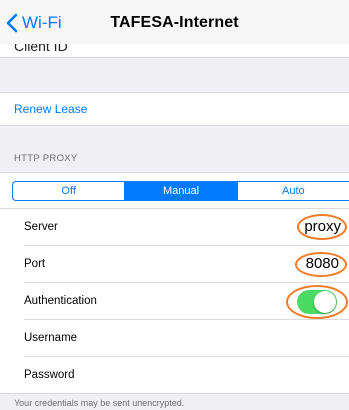 The height and width of the screenshot is (410, 349). What do you see at coordinates (41, 227) in the screenshot?
I see `server-label: Server` at bounding box center [41, 227].